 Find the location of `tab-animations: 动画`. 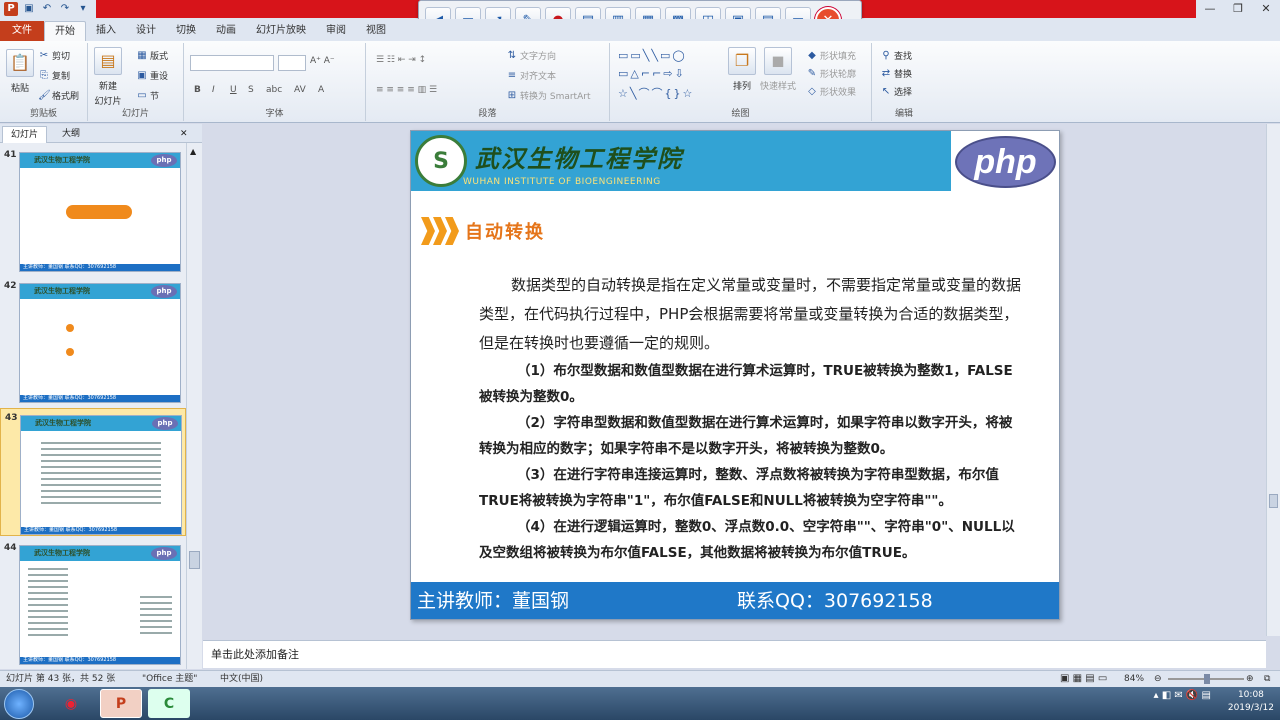

tab-animations: 动画 is located at coordinates (226, 31).